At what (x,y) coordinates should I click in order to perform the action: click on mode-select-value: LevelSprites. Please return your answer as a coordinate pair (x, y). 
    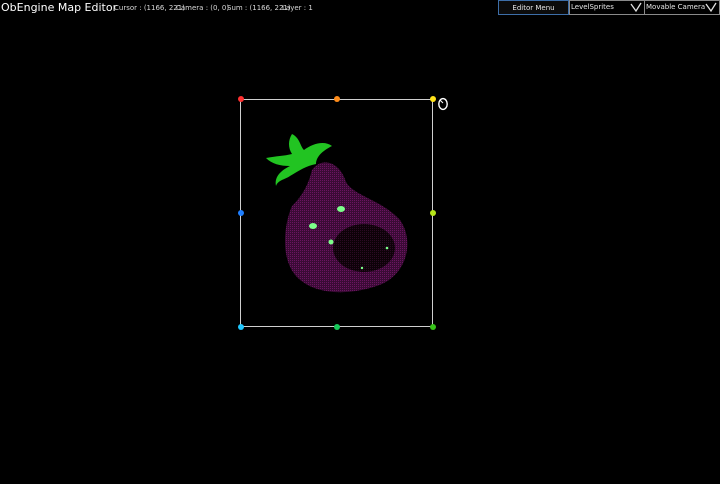
    Looking at the image, I should click on (592, 7).